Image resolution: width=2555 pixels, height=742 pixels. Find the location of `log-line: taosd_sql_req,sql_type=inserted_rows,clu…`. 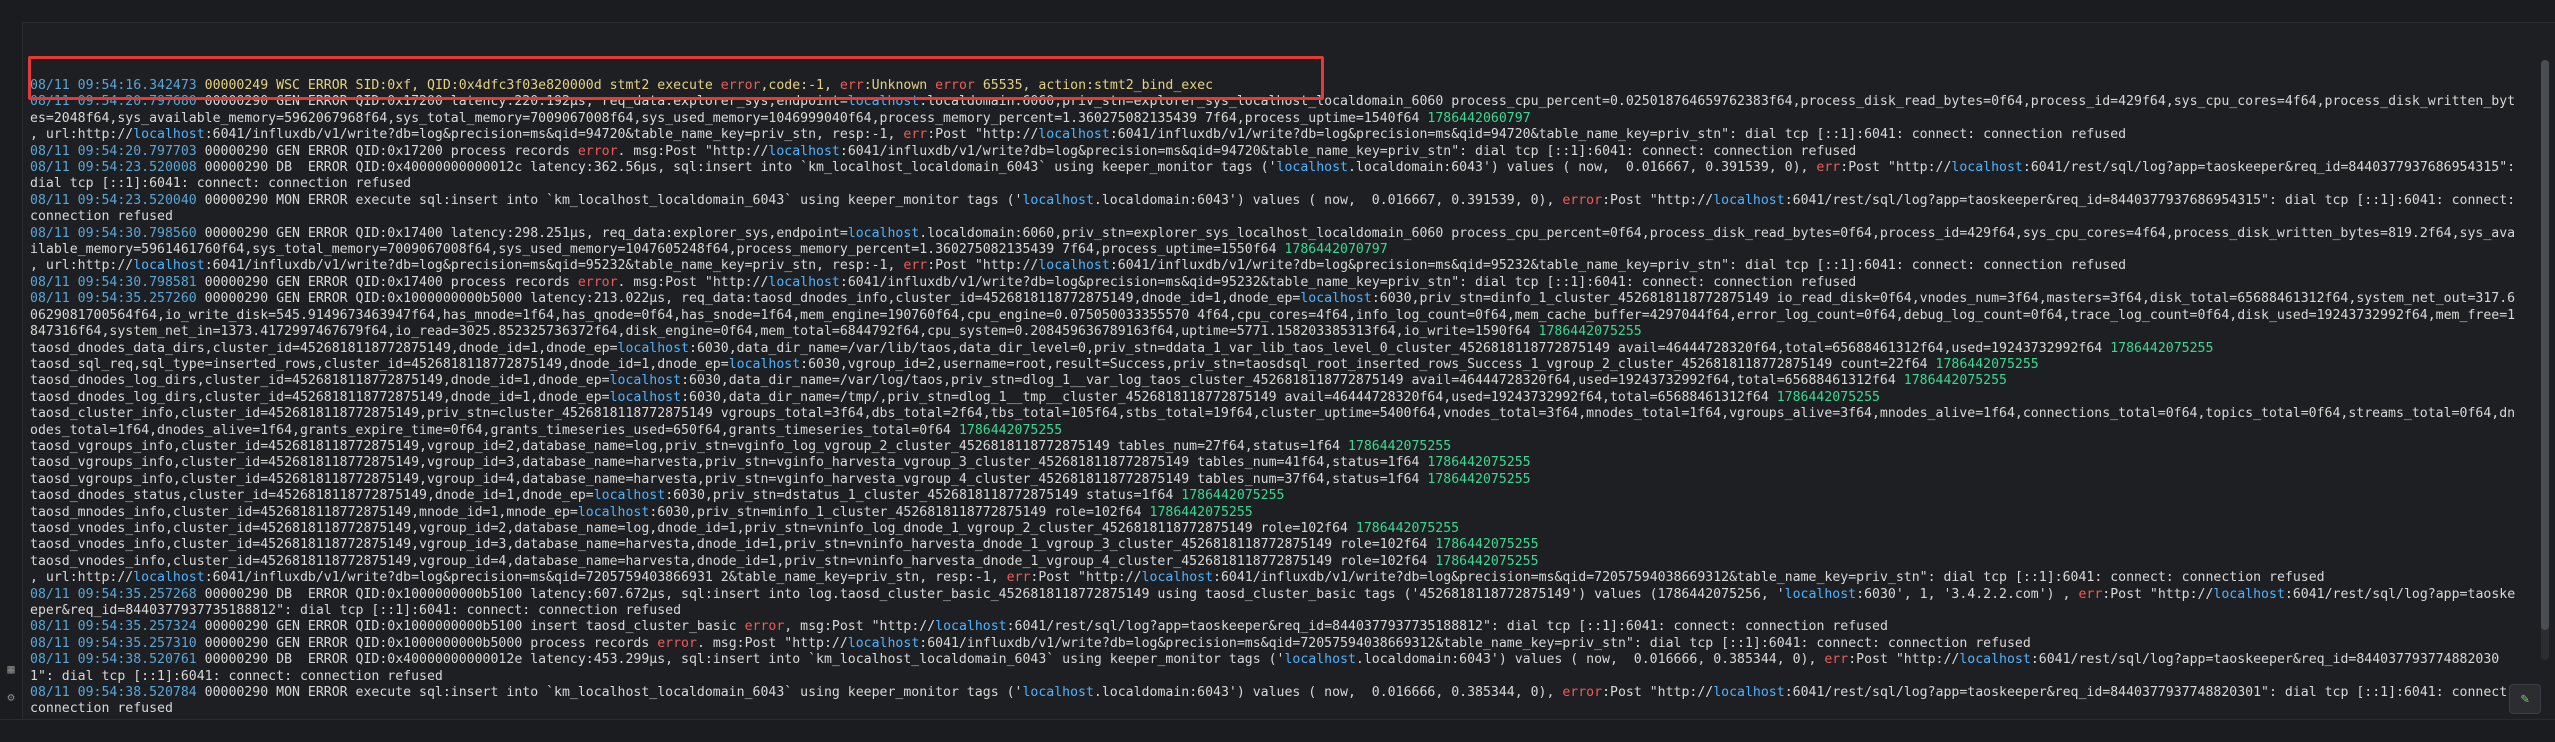

log-line: taosd_sql_req,sql_type=inserted_rows,clu… is located at coordinates (1034, 364).